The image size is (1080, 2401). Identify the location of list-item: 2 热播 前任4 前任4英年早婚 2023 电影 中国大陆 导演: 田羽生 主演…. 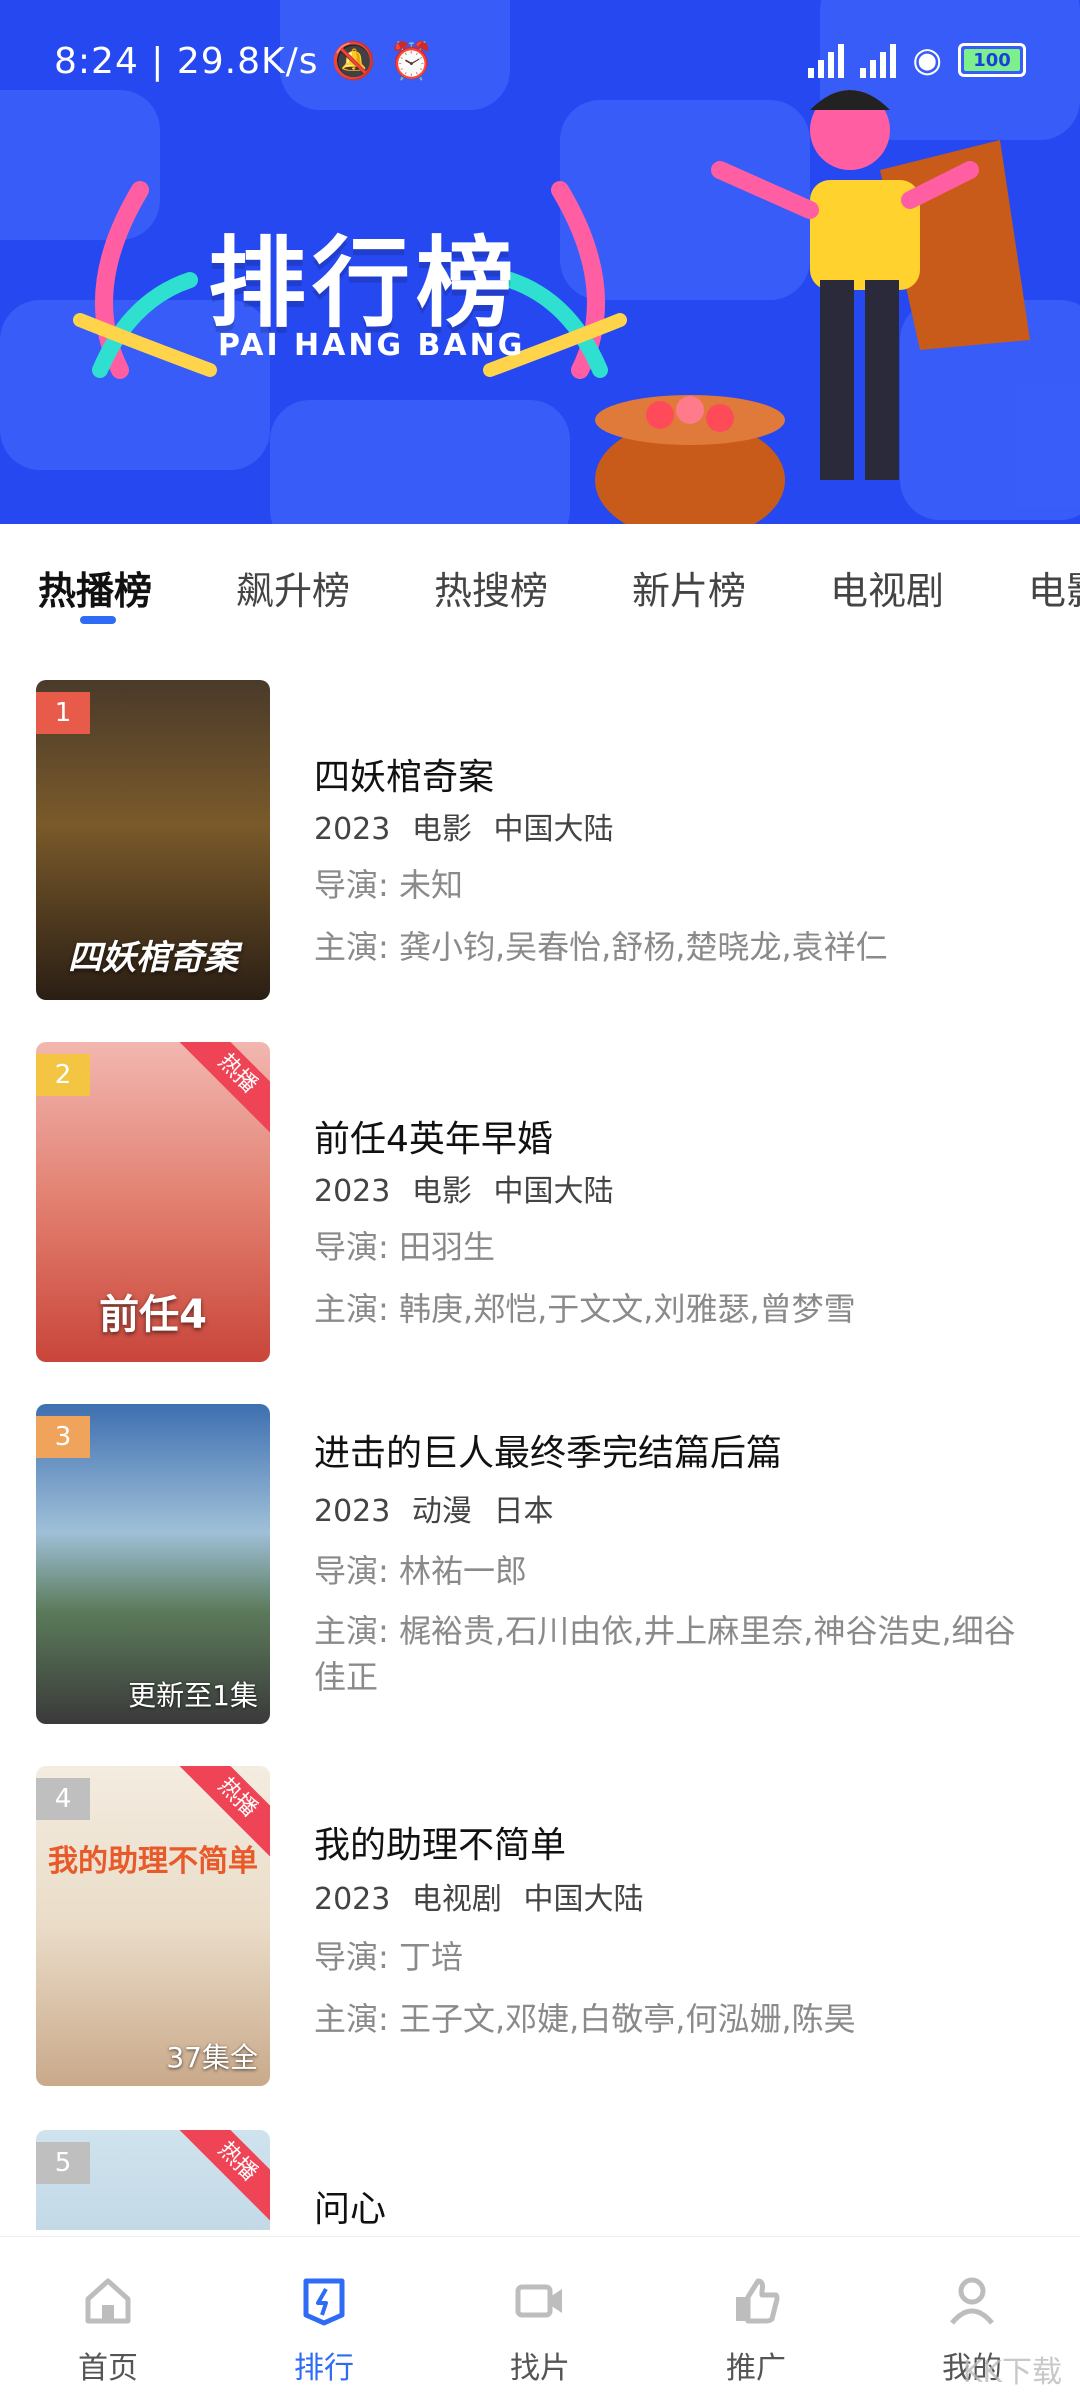
(540, 1212).